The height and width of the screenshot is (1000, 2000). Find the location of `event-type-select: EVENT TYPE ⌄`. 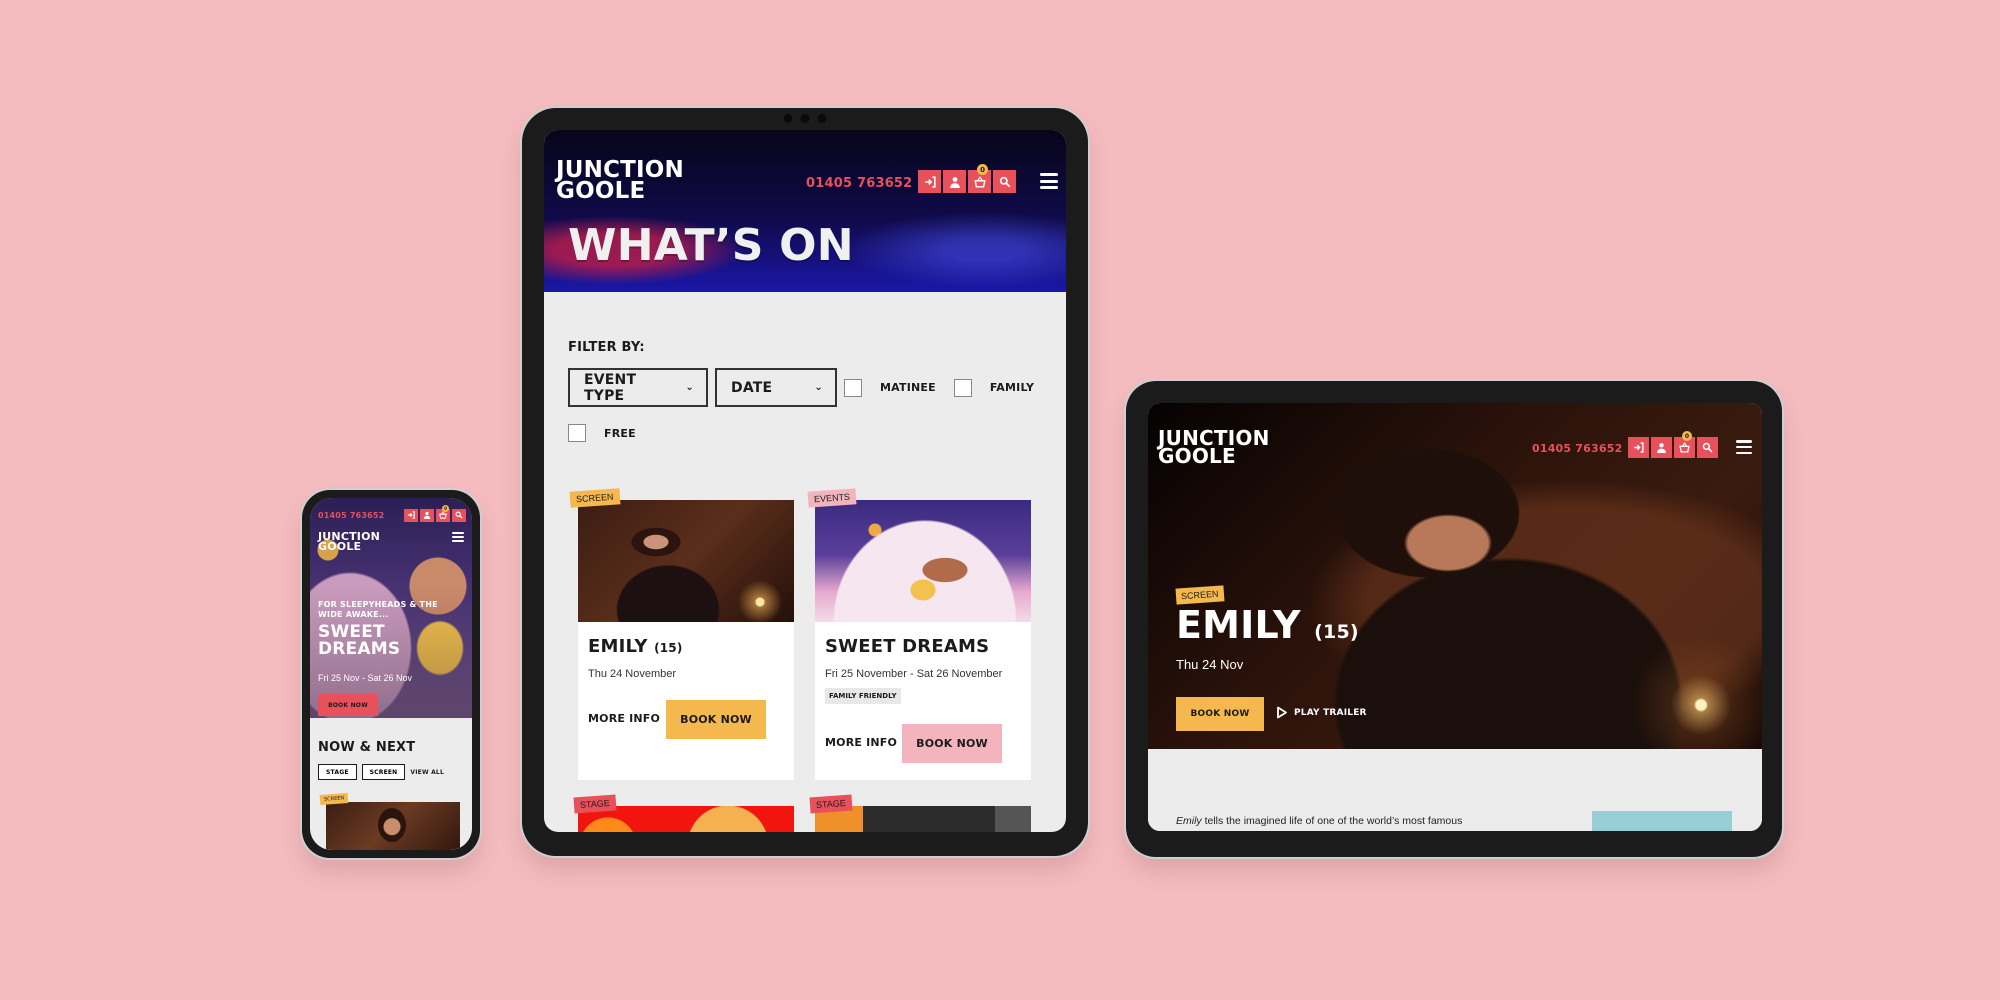

event-type-select: EVENT TYPE ⌄ is located at coordinates (638, 387).